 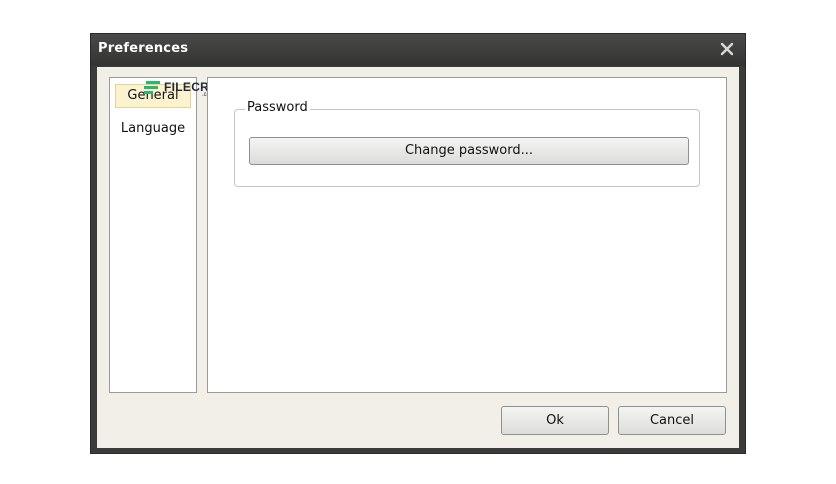 What do you see at coordinates (418, 50) in the screenshot?
I see `title-bar: Preferences` at bounding box center [418, 50].